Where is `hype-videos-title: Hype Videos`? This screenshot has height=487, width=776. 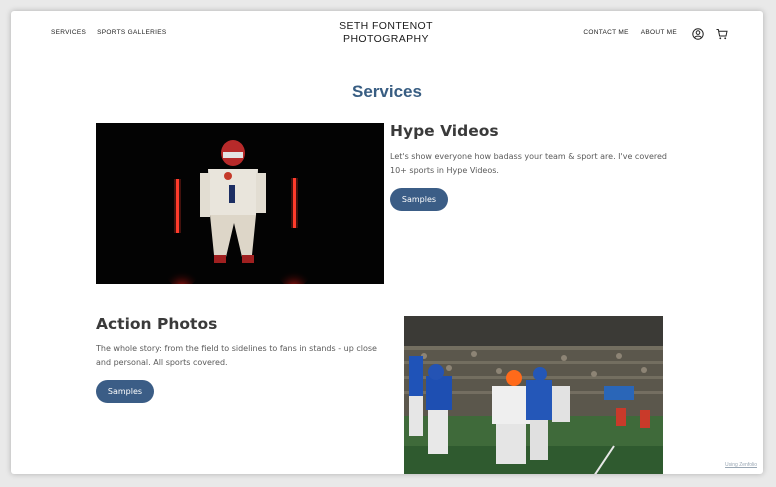 hype-videos-title: Hype Videos is located at coordinates (444, 131).